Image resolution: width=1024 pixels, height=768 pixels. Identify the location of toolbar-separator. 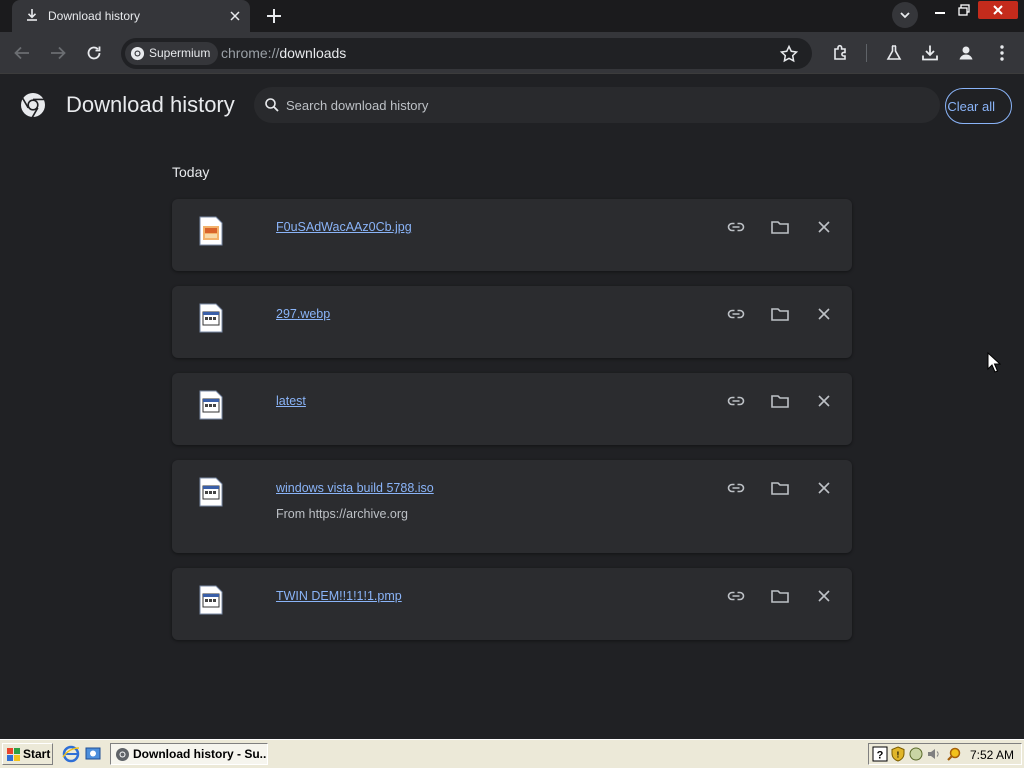
(866, 53).